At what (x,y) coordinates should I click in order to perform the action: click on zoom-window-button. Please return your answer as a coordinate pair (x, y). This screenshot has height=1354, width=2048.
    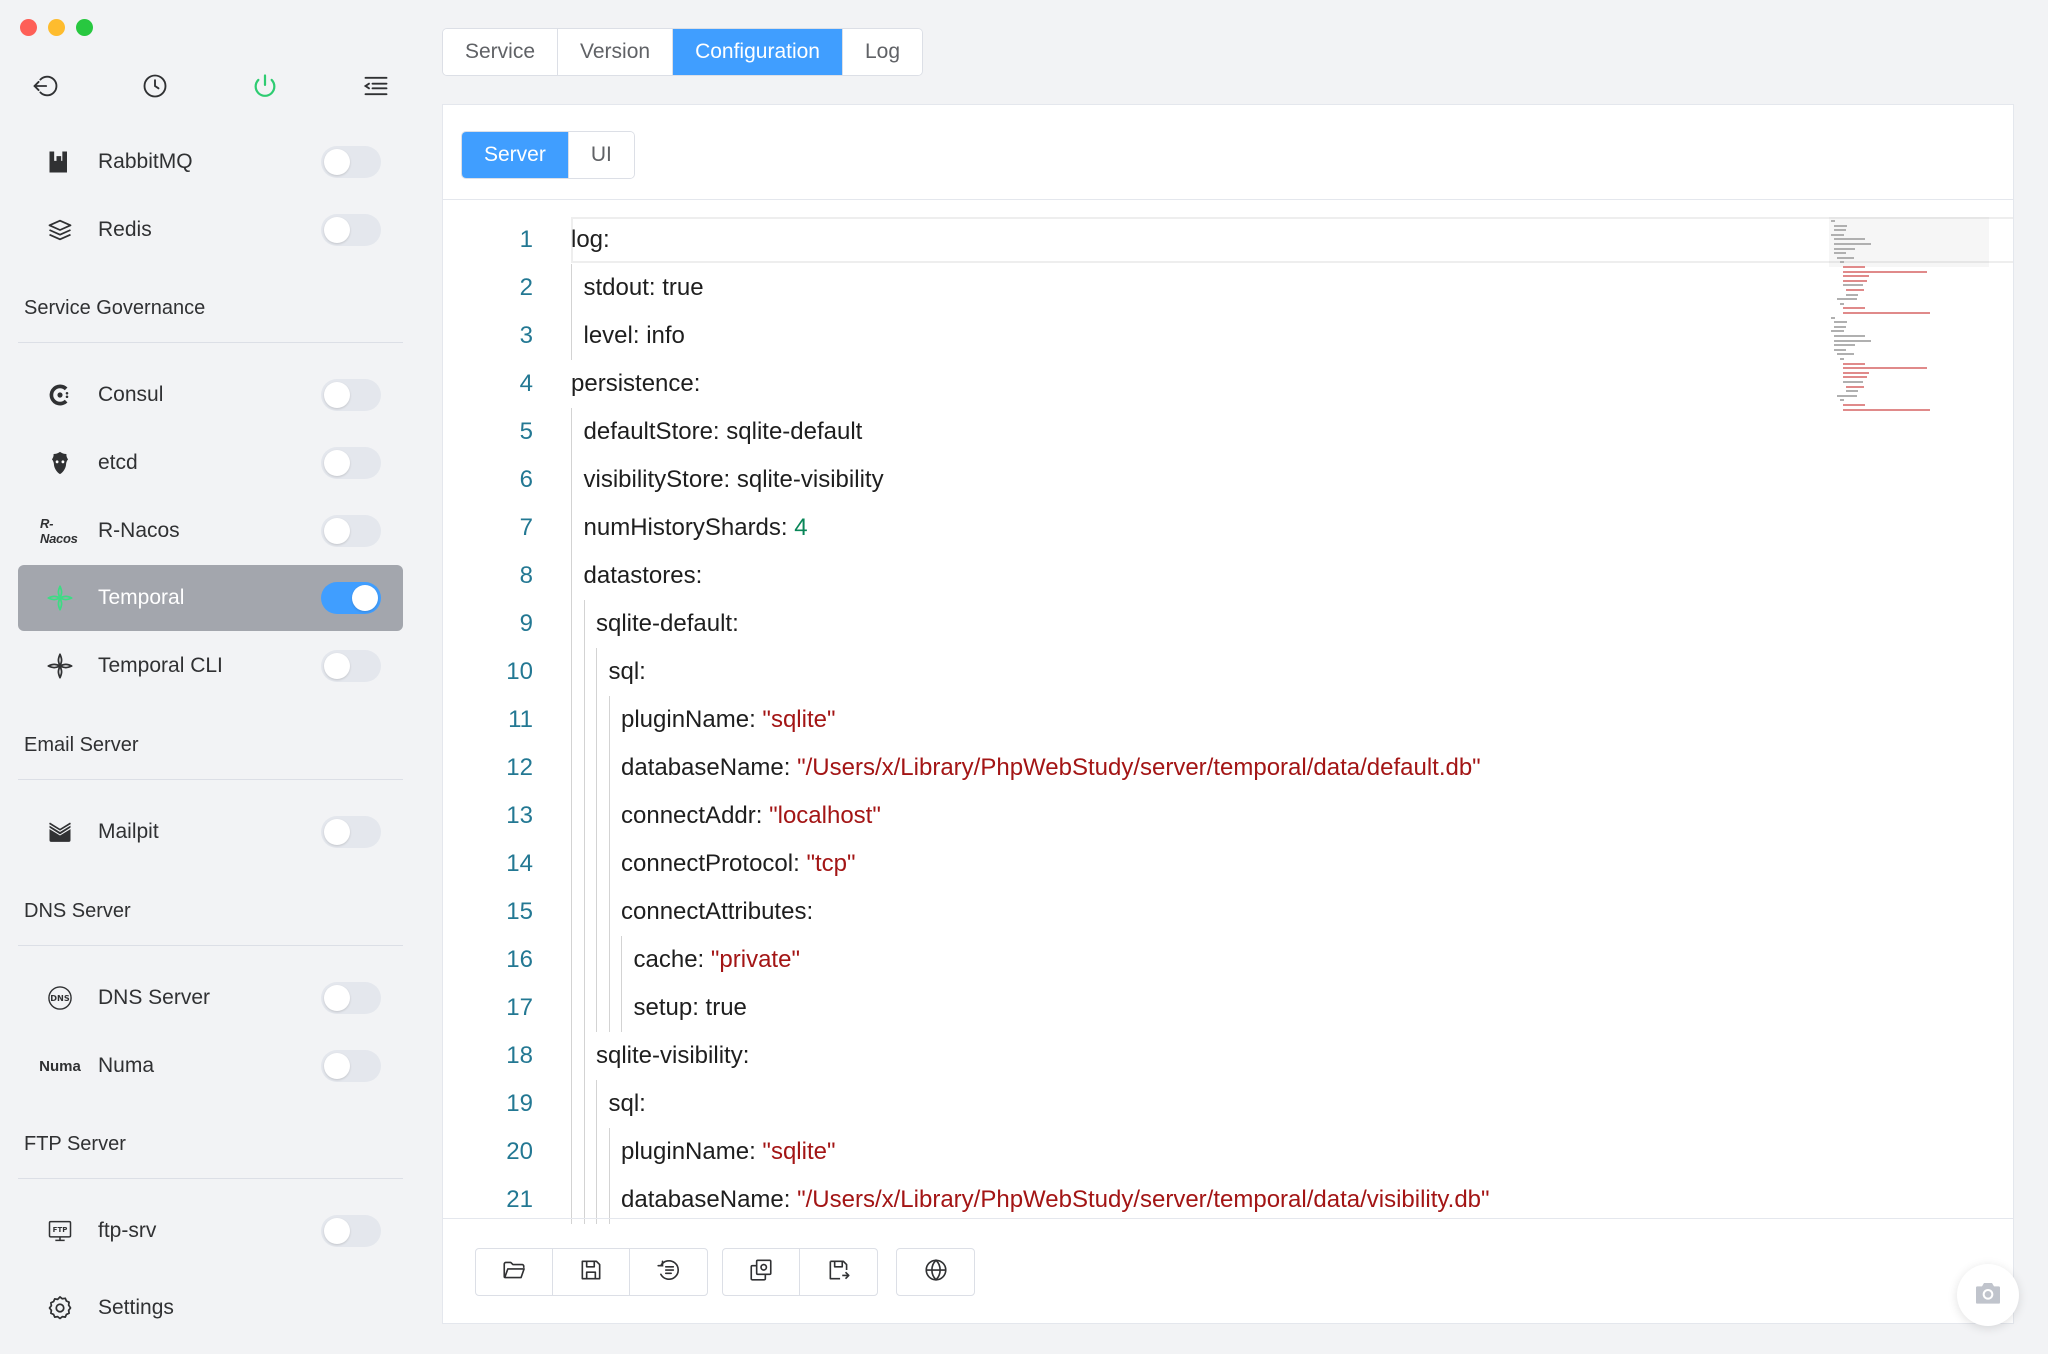
    Looking at the image, I should click on (84, 27).